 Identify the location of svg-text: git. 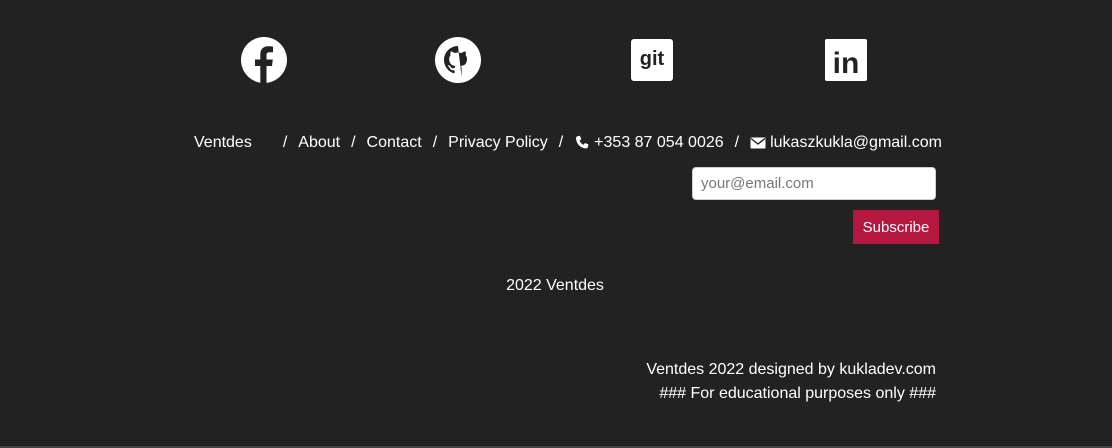
(652, 59).